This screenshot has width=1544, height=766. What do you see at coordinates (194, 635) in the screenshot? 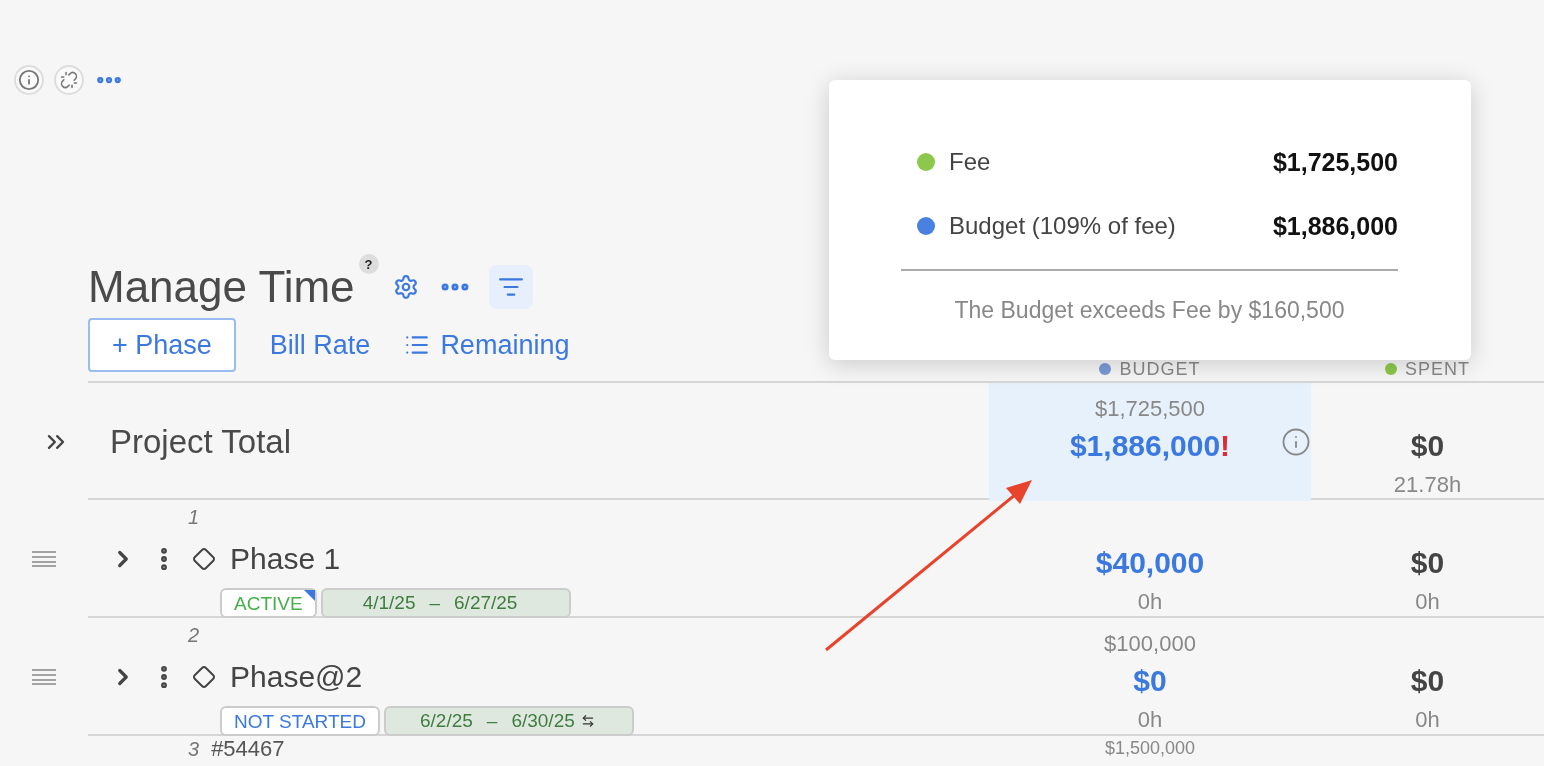
I see `row-number: 2` at bounding box center [194, 635].